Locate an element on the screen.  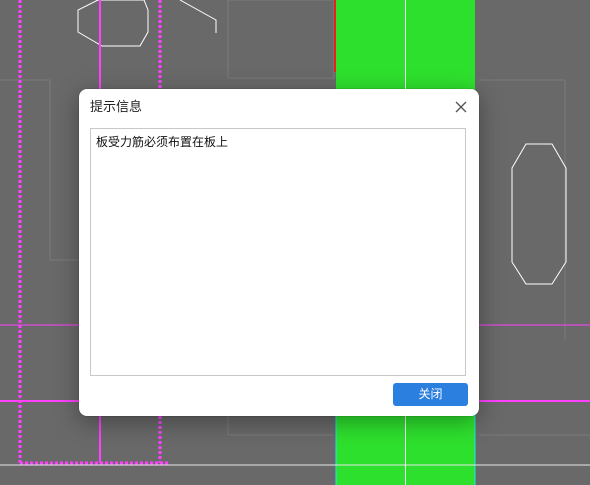
close-button: 关闭 is located at coordinates (430, 394).